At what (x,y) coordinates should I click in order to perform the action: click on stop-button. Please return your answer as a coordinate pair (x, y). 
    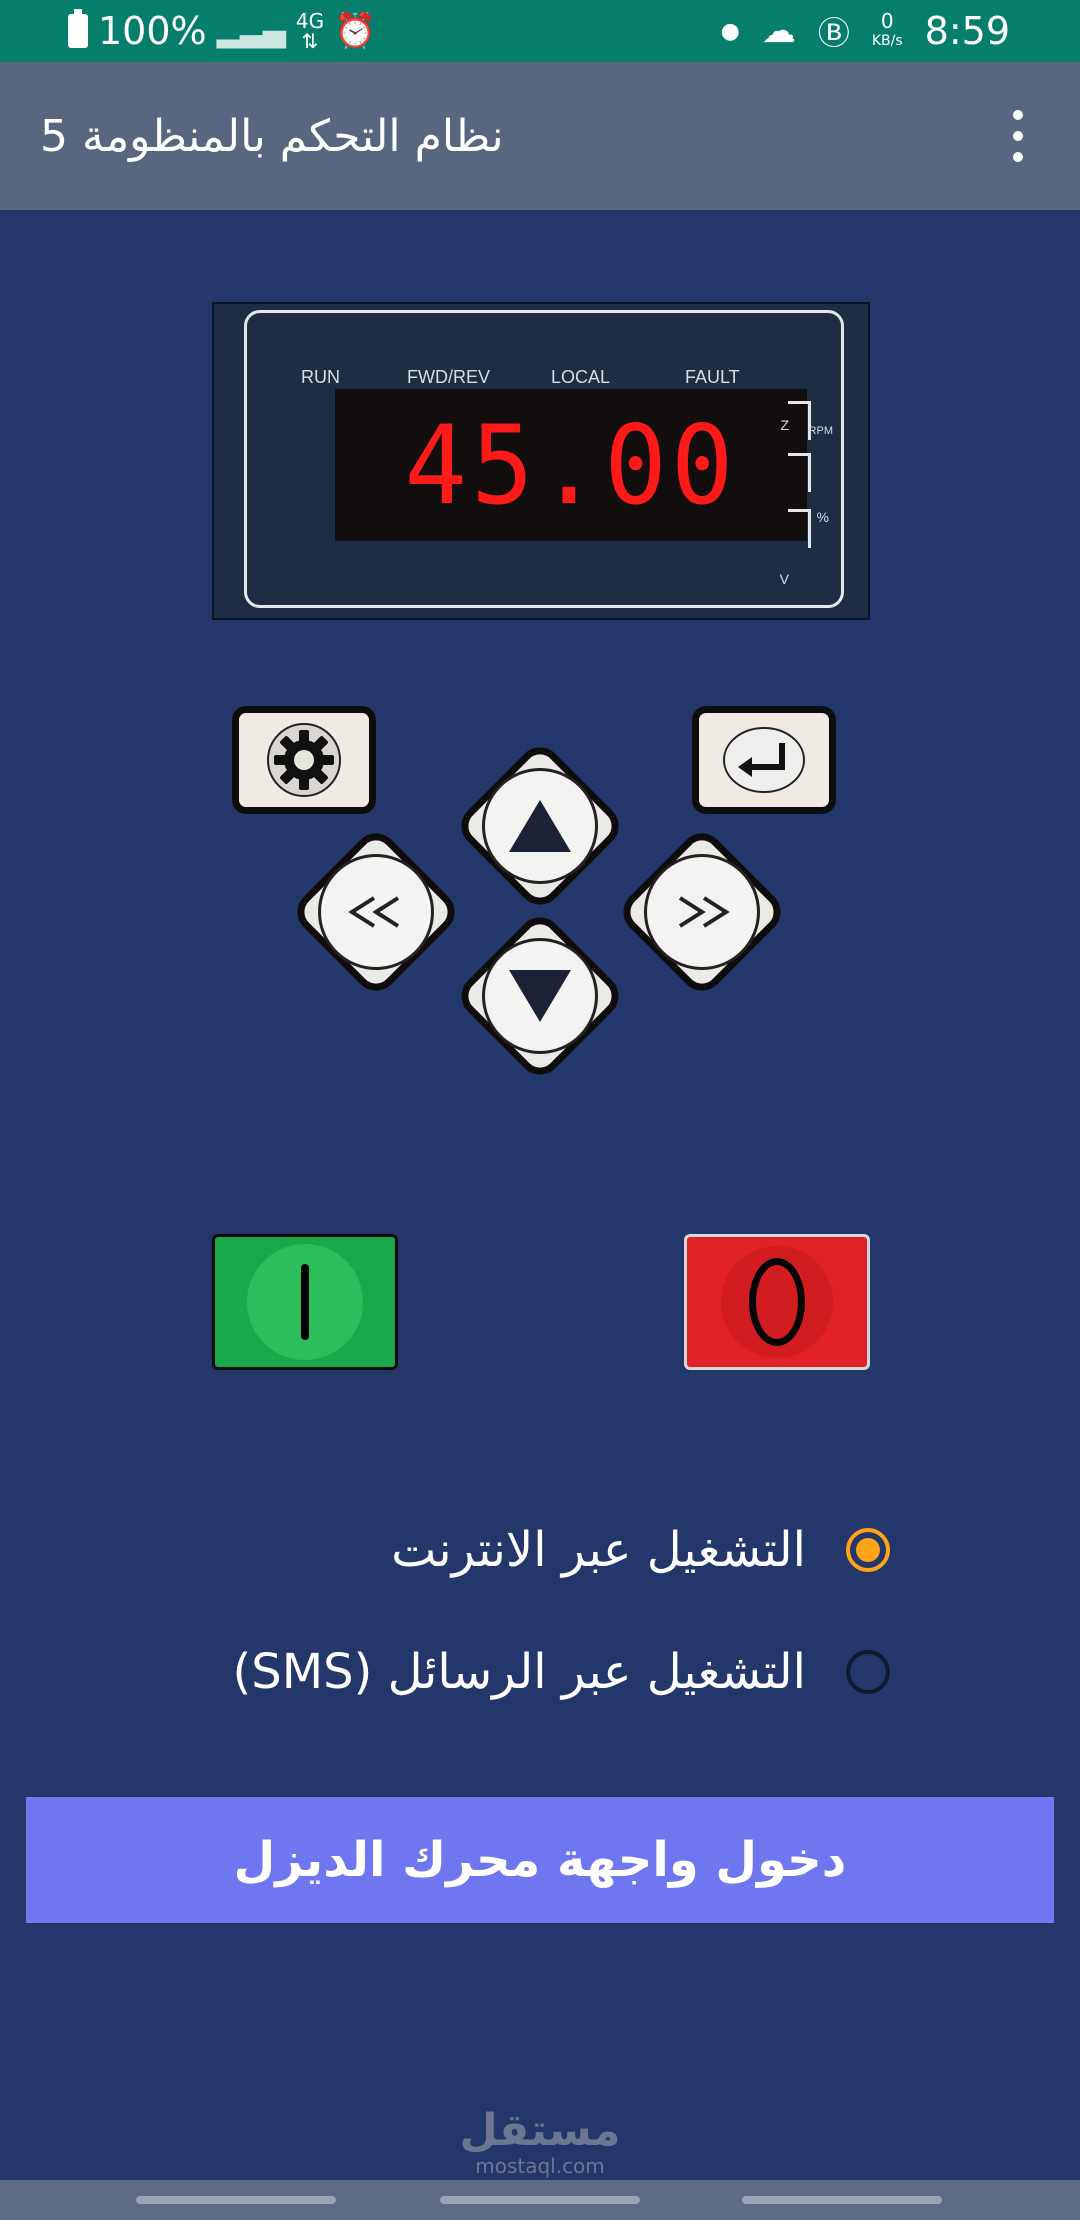
    Looking at the image, I should click on (777, 1302).